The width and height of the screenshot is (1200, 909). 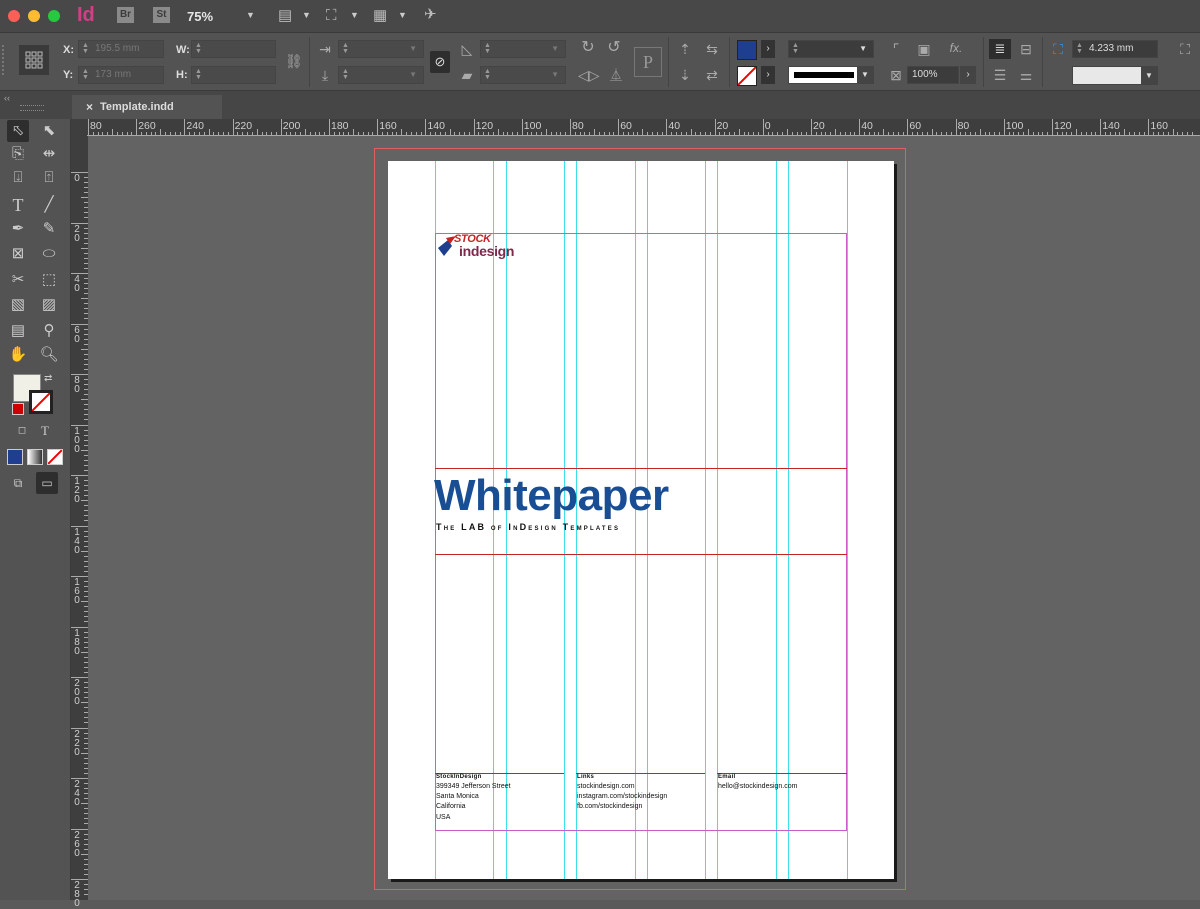 I want to click on wrap-bounding-box-icon: ⊟, so click(x=1026, y=49).